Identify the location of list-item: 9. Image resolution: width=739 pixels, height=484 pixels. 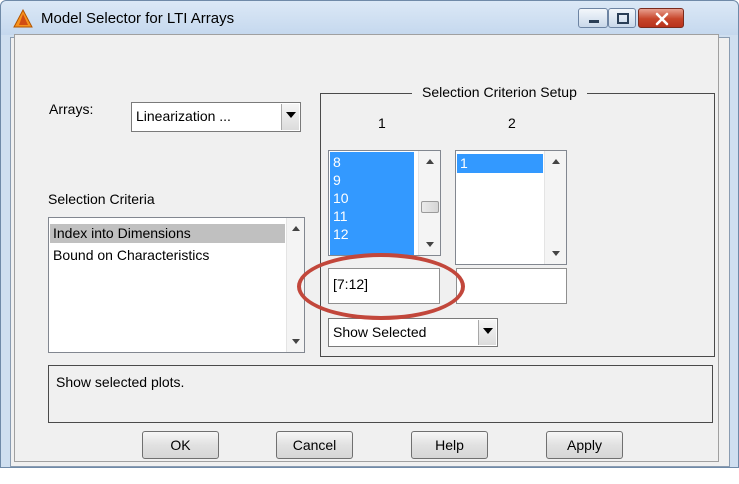
(335, 180).